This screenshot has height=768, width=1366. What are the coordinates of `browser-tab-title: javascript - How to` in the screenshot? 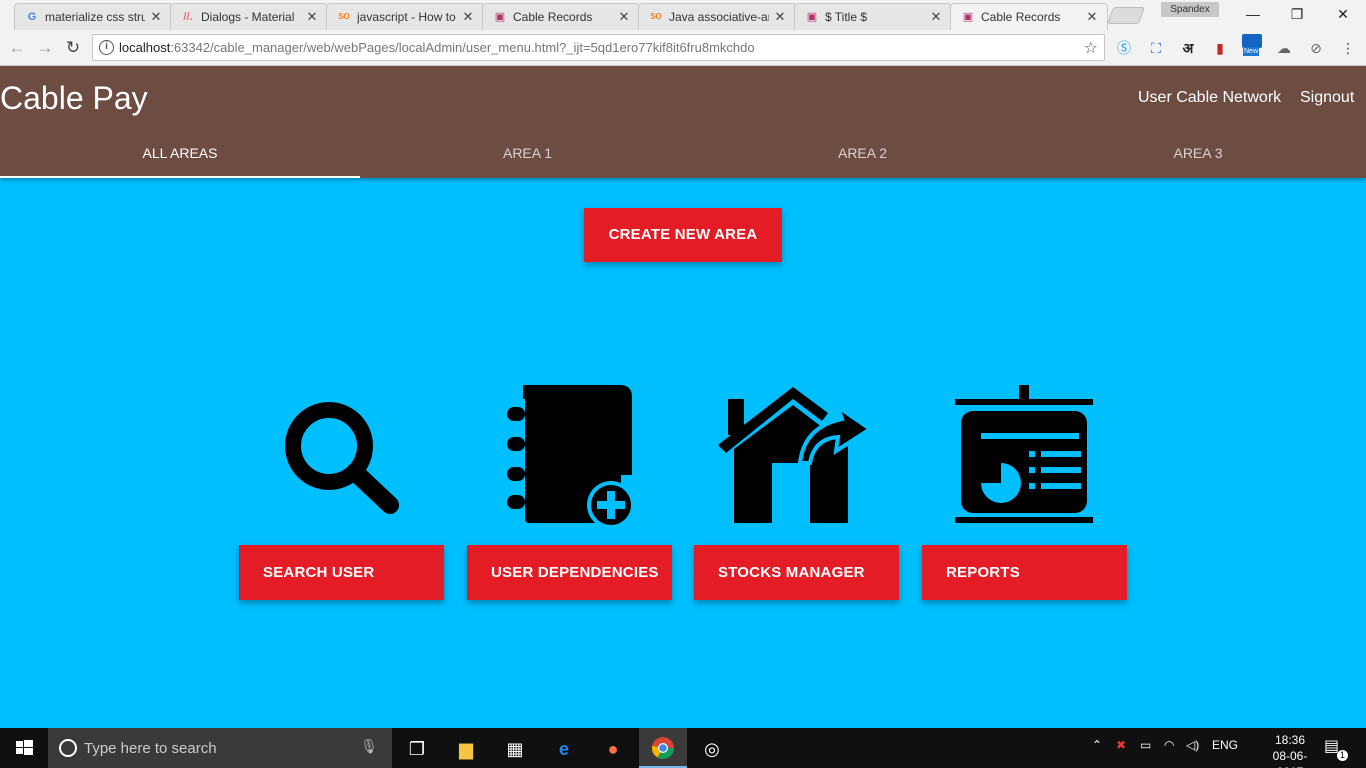 It's located at (406, 17).